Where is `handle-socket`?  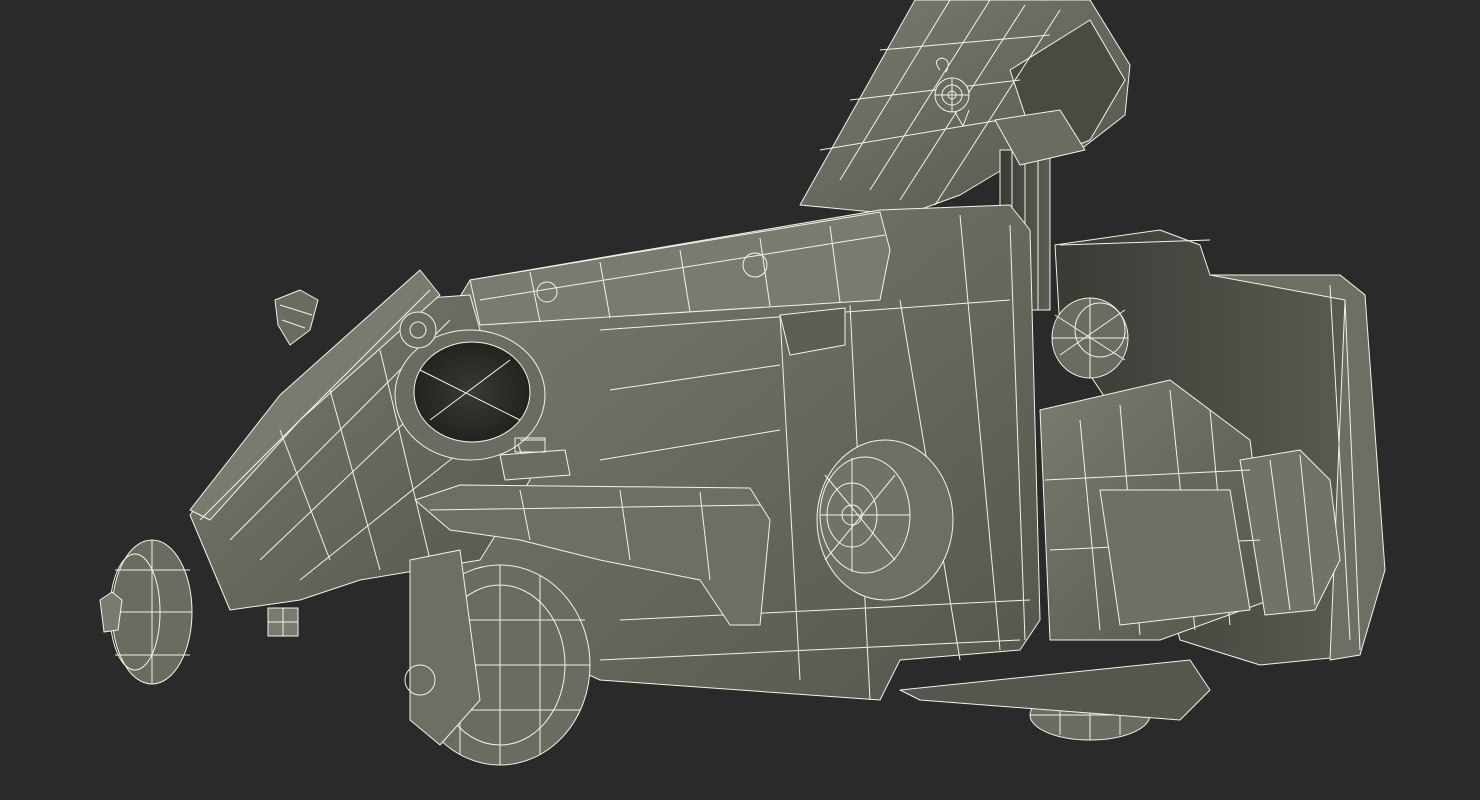 handle-socket is located at coordinates (965, 108).